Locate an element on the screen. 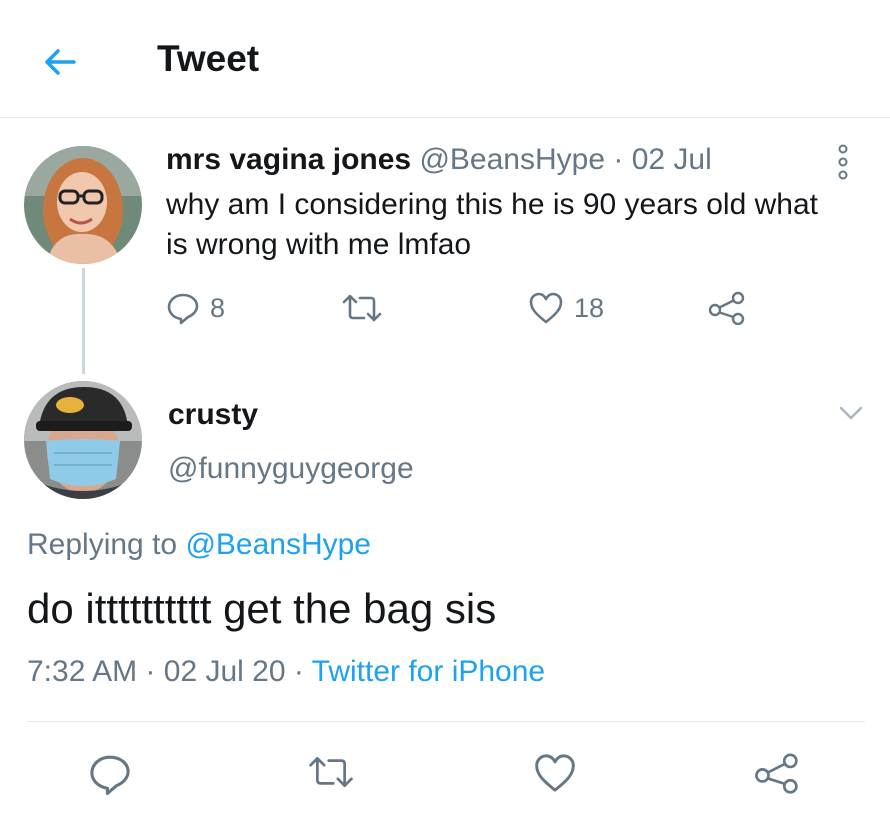 The height and width of the screenshot is (821, 890). tweet-menu-button is located at coordinates (851, 413).